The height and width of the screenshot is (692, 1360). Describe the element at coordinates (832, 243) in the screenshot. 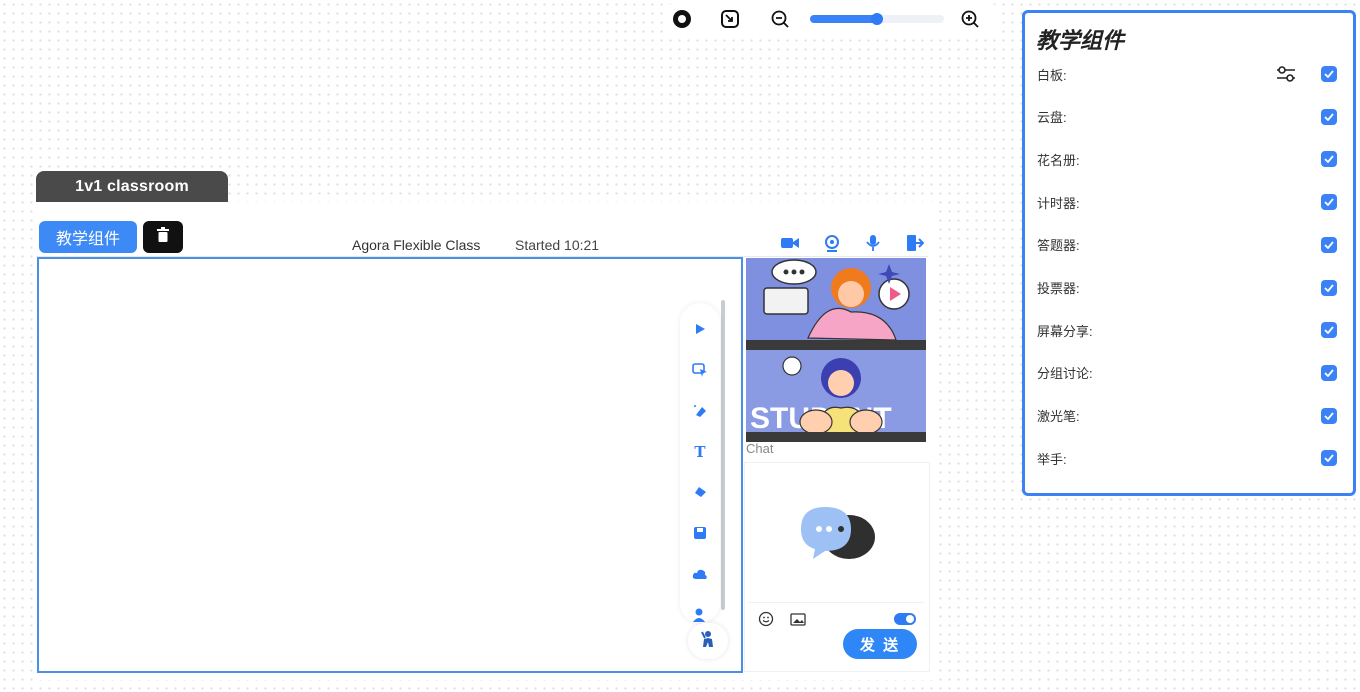

I see `webcam-icon` at that location.